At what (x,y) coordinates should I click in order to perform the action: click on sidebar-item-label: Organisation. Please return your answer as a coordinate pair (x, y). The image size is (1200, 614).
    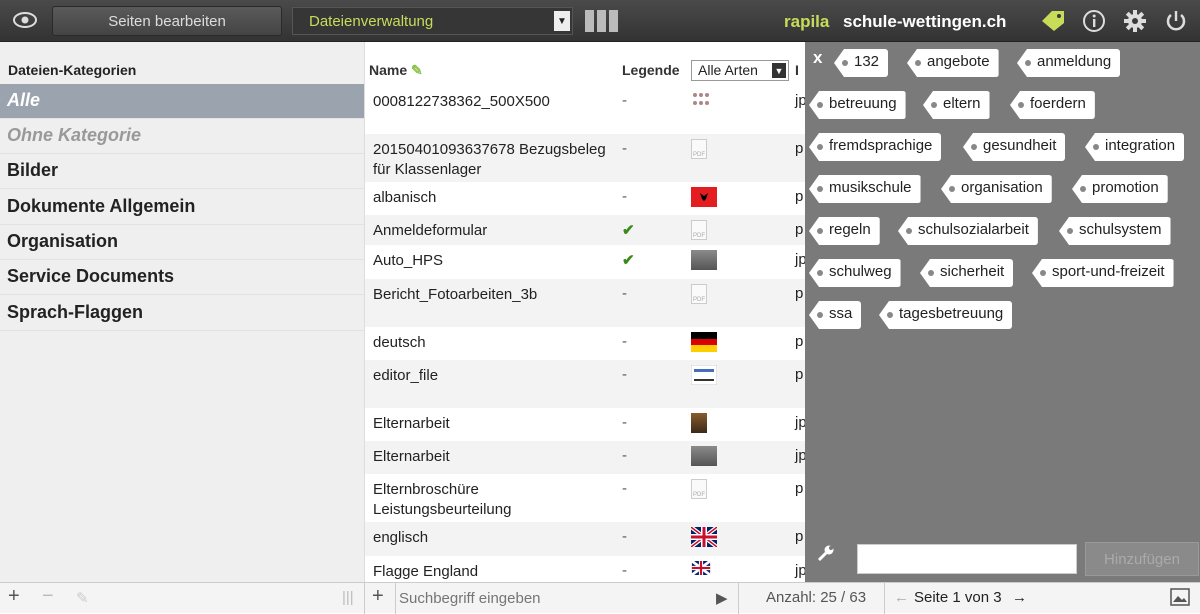
    Looking at the image, I should click on (63, 241).